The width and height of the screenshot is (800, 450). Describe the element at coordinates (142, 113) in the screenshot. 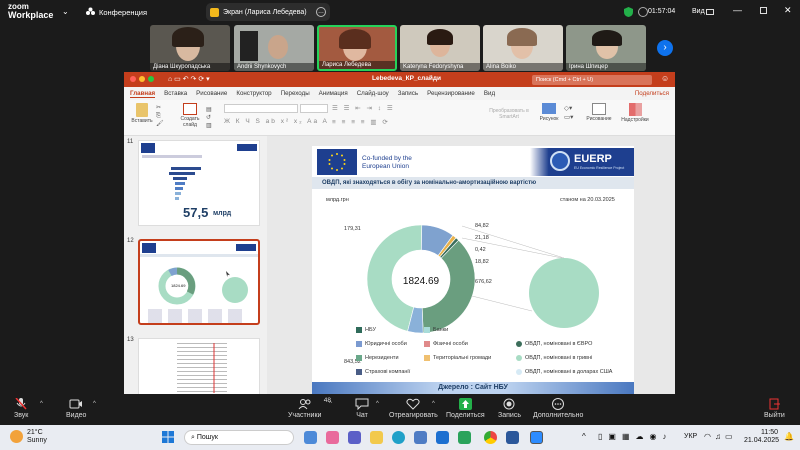

I see `paste-button: Вставить` at that location.